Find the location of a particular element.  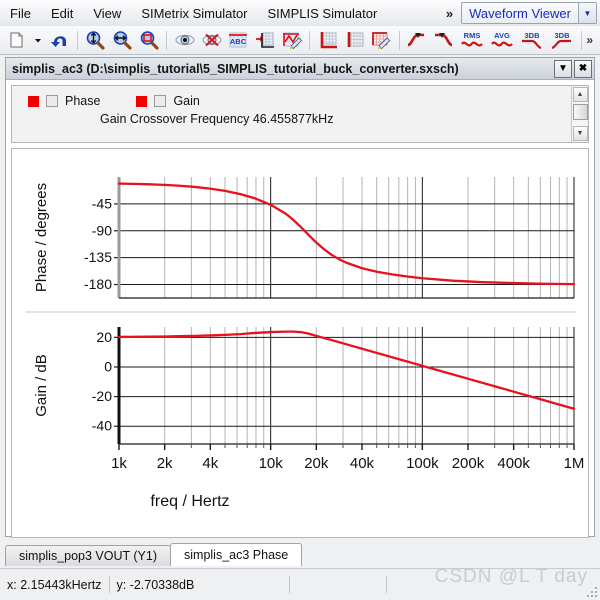

add-grid-icon is located at coordinates (265, 40).